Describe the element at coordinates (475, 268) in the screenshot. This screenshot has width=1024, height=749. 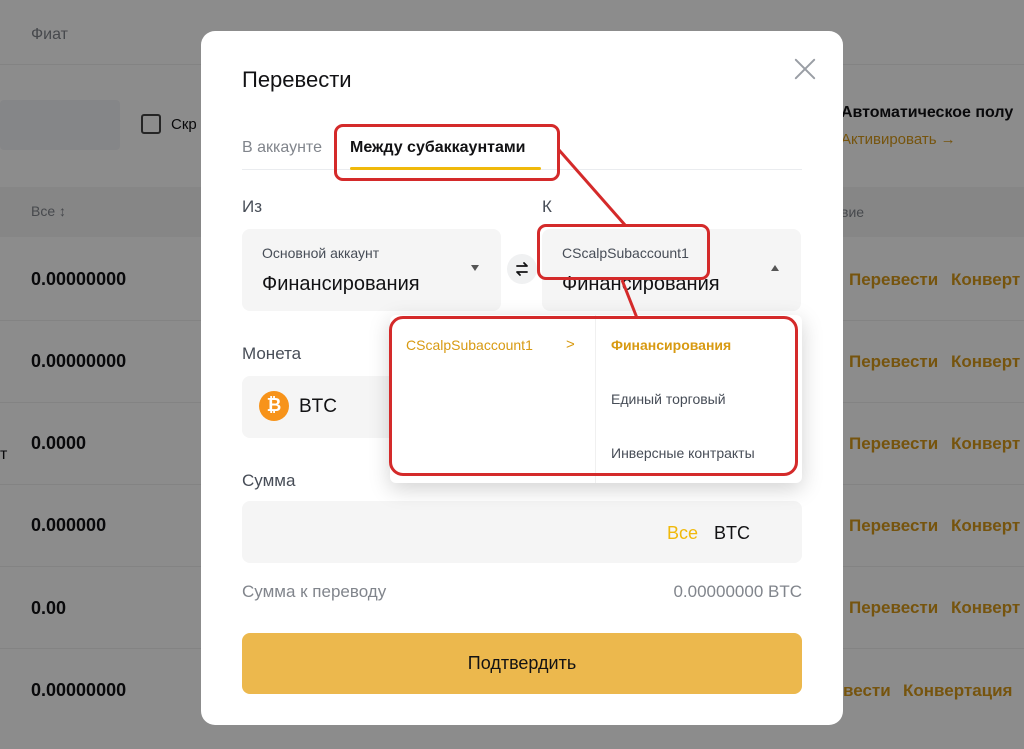
I see `caret-down-icon` at that location.